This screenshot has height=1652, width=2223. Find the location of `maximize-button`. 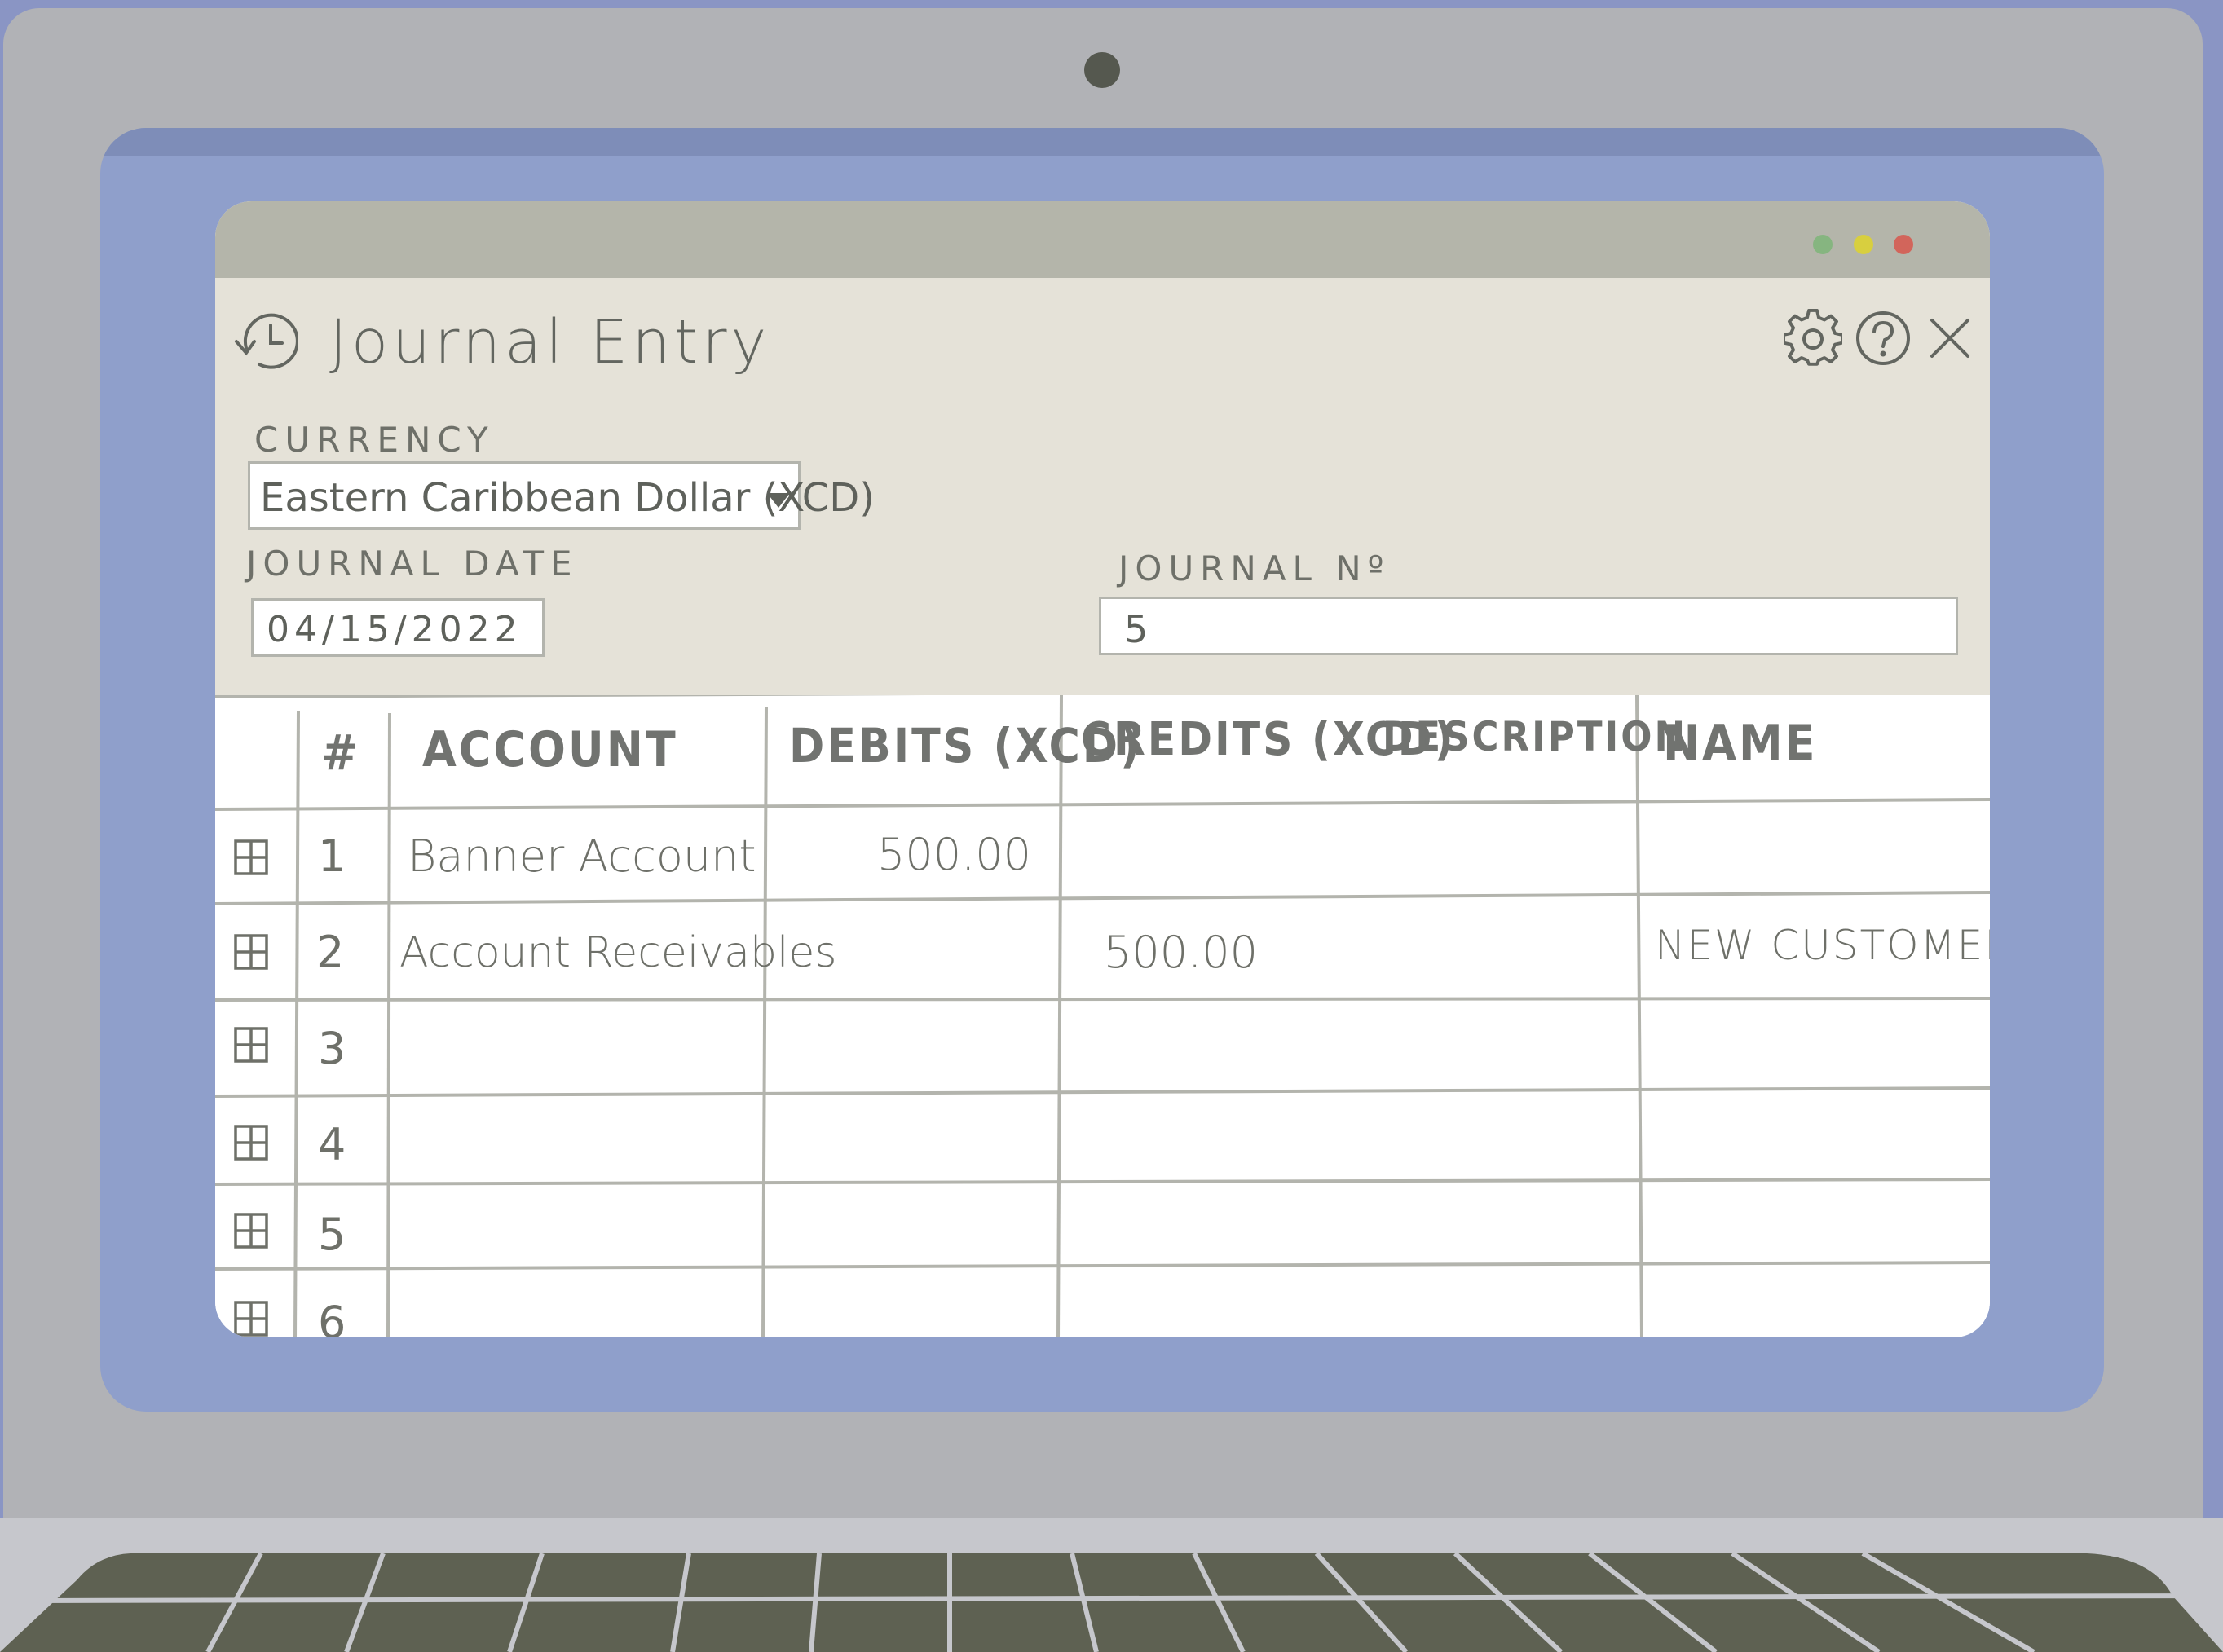

maximize-button is located at coordinates (1823, 244).